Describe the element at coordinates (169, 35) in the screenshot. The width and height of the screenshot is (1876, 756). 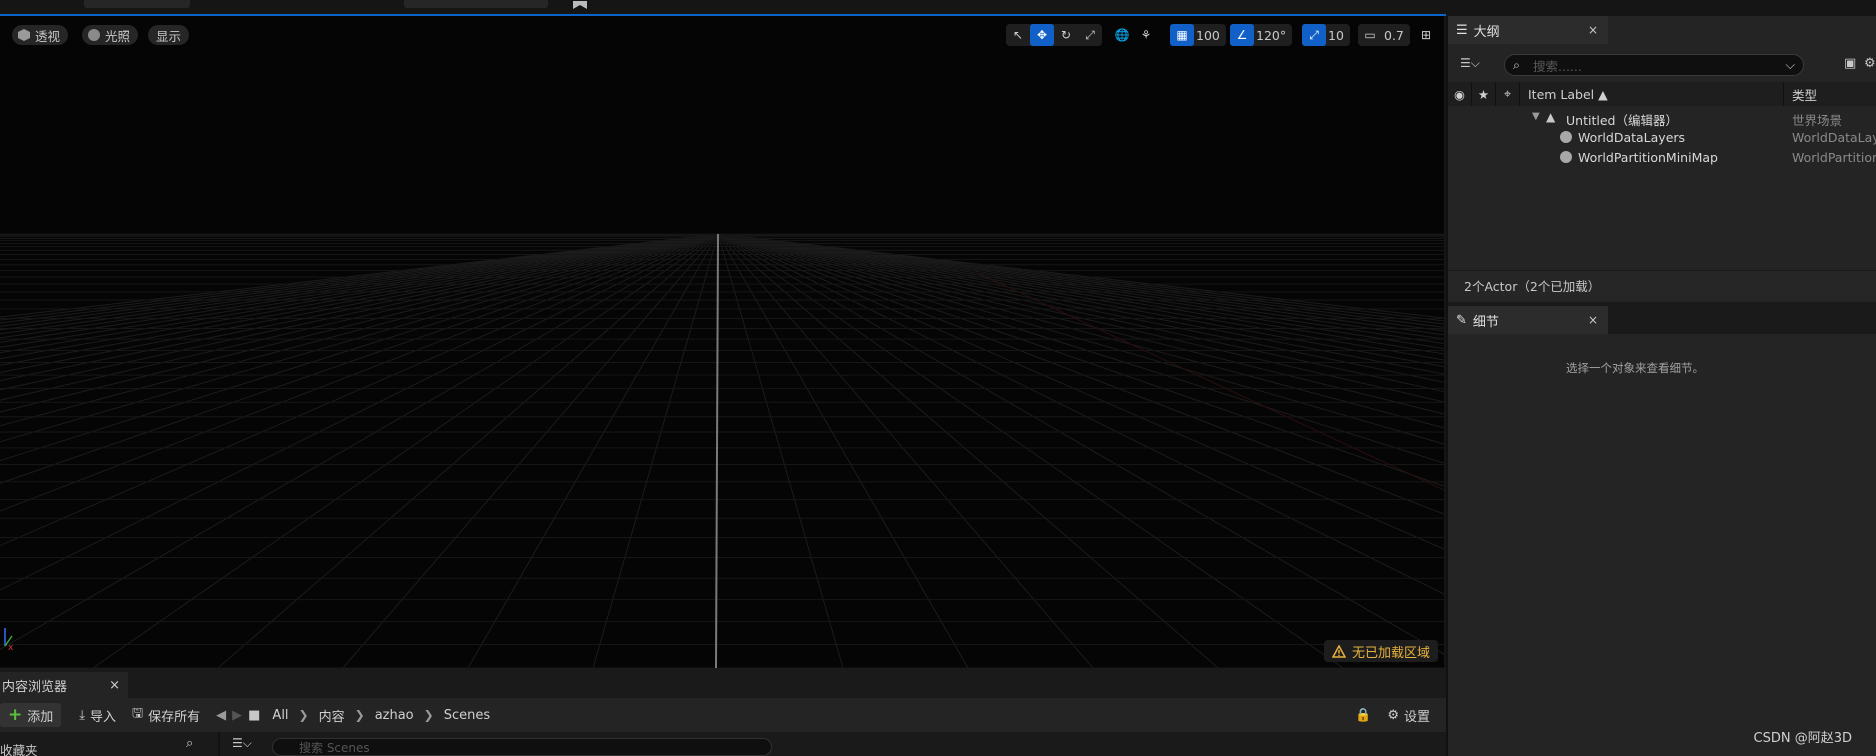
I see `show-button: 显示` at that location.